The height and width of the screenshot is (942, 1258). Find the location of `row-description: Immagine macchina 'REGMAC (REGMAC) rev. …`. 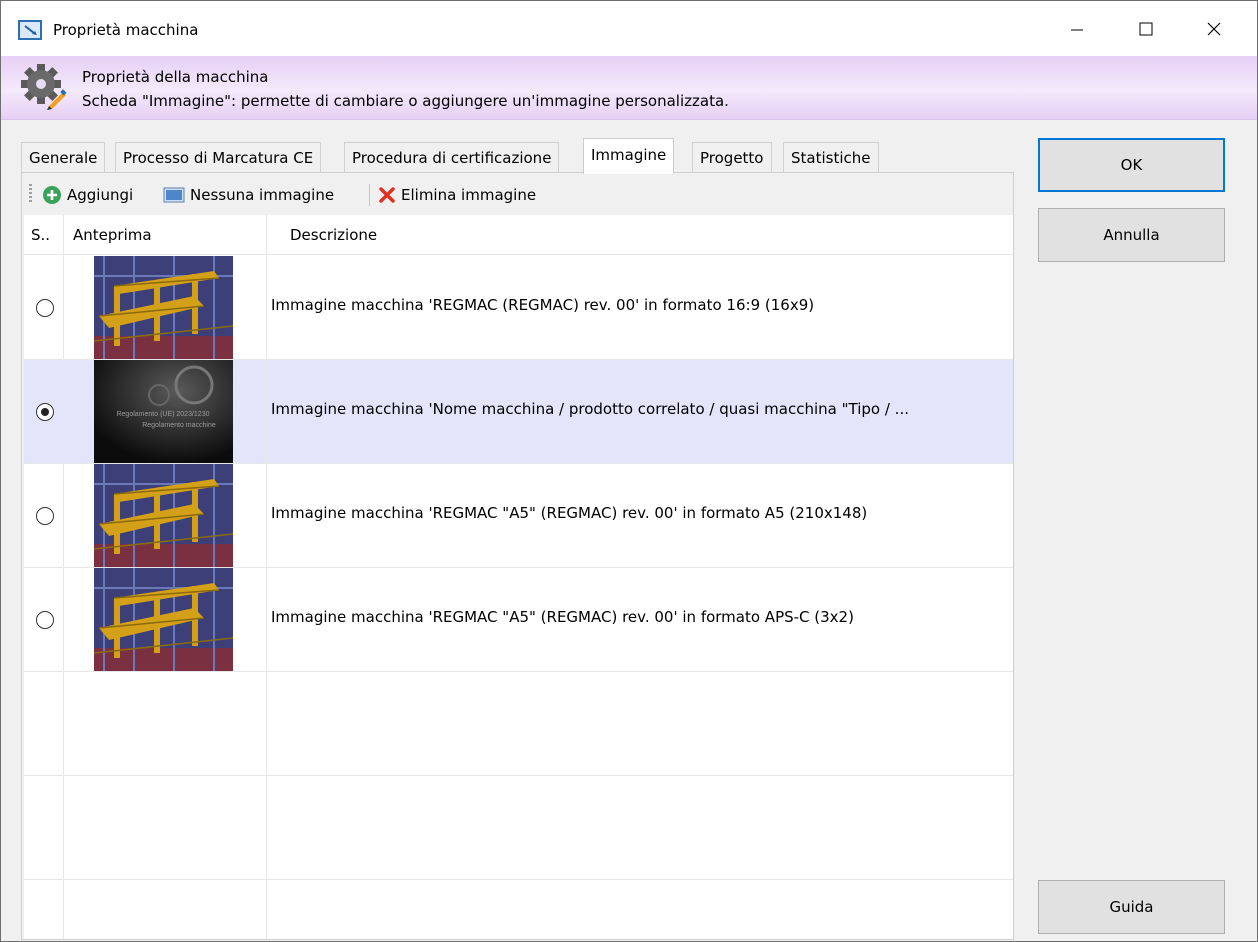

row-description: Immagine macchina 'REGMAC (REGMAC) rev. … is located at coordinates (543, 305).